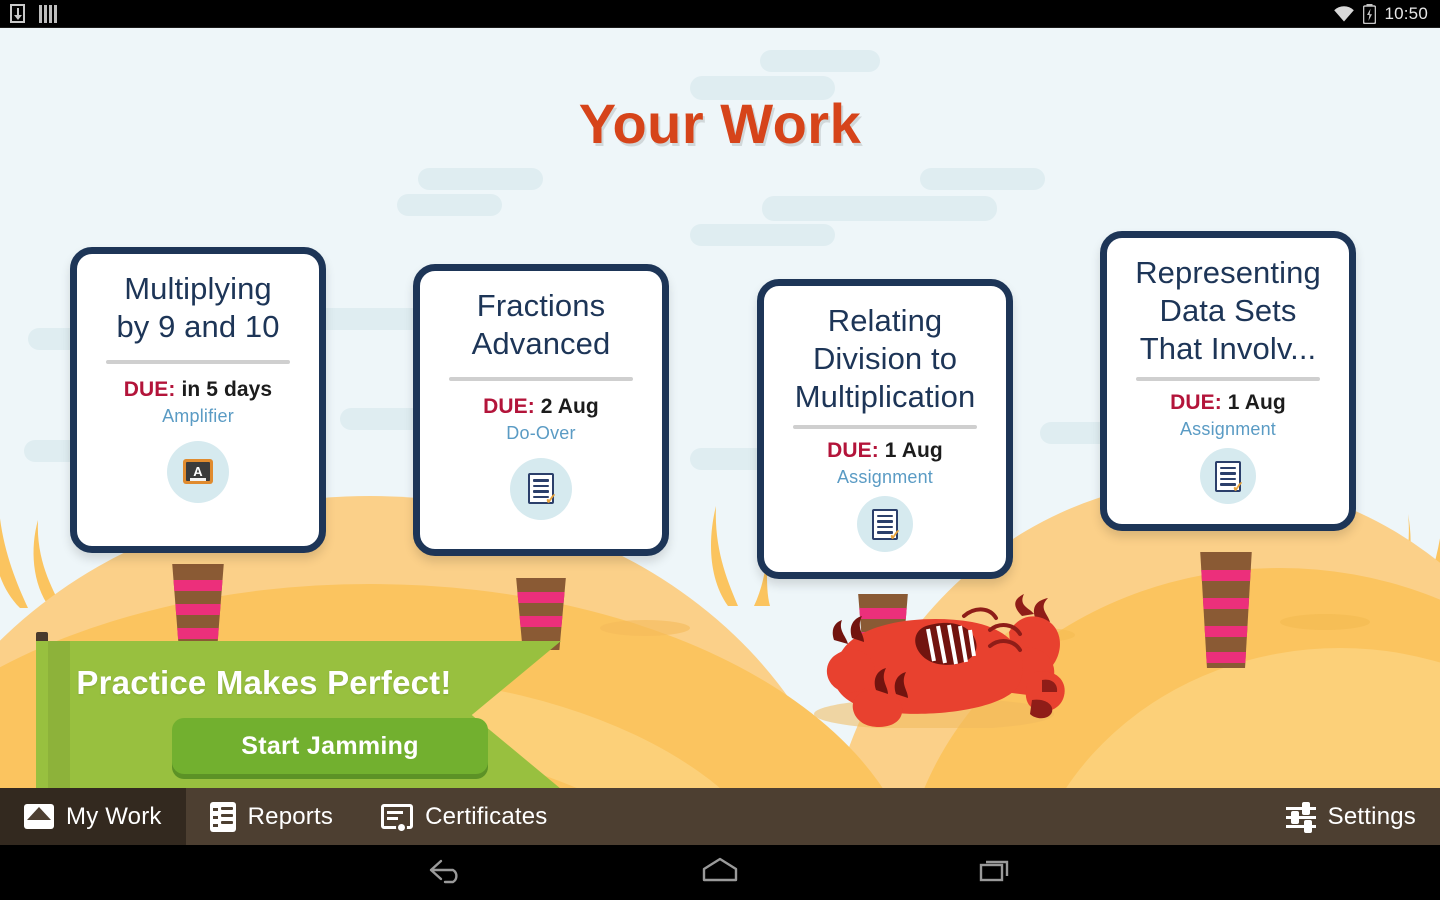  What do you see at coordinates (198, 415) in the screenshot?
I see `card-kind: Amplifier` at bounding box center [198, 415].